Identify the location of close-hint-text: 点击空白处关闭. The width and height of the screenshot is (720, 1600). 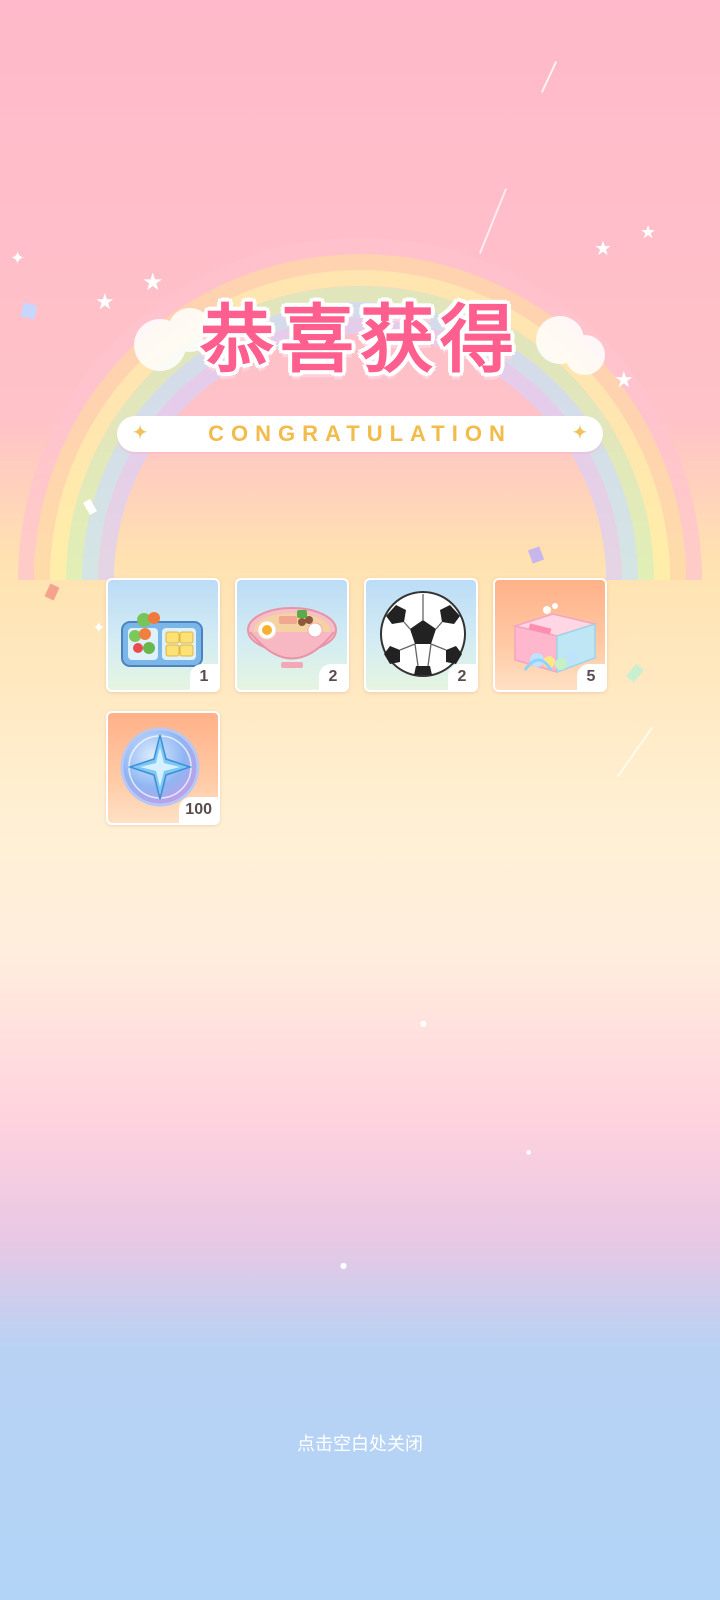
(360, 1444).